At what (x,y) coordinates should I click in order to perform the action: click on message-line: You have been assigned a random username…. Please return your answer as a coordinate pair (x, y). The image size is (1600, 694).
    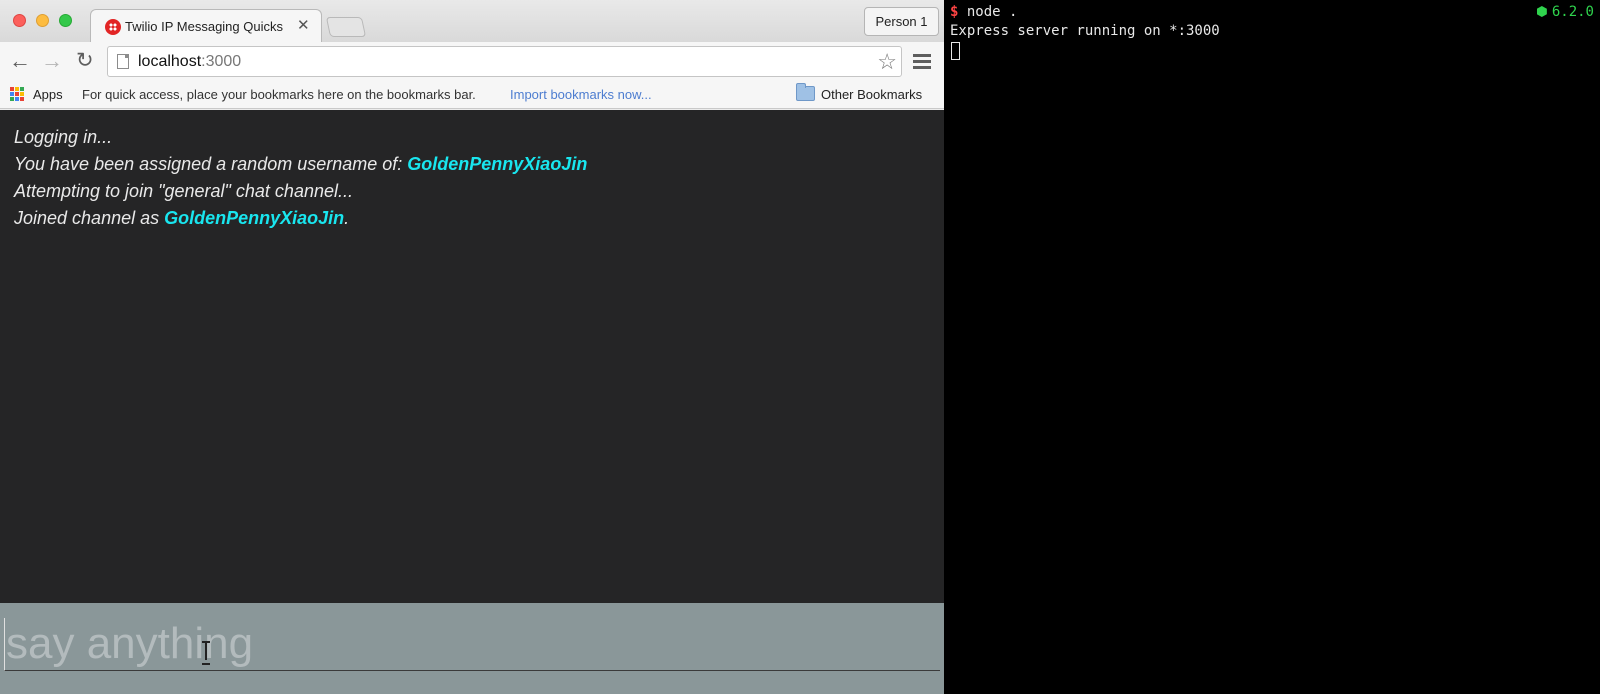
    Looking at the image, I should click on (469, 164).